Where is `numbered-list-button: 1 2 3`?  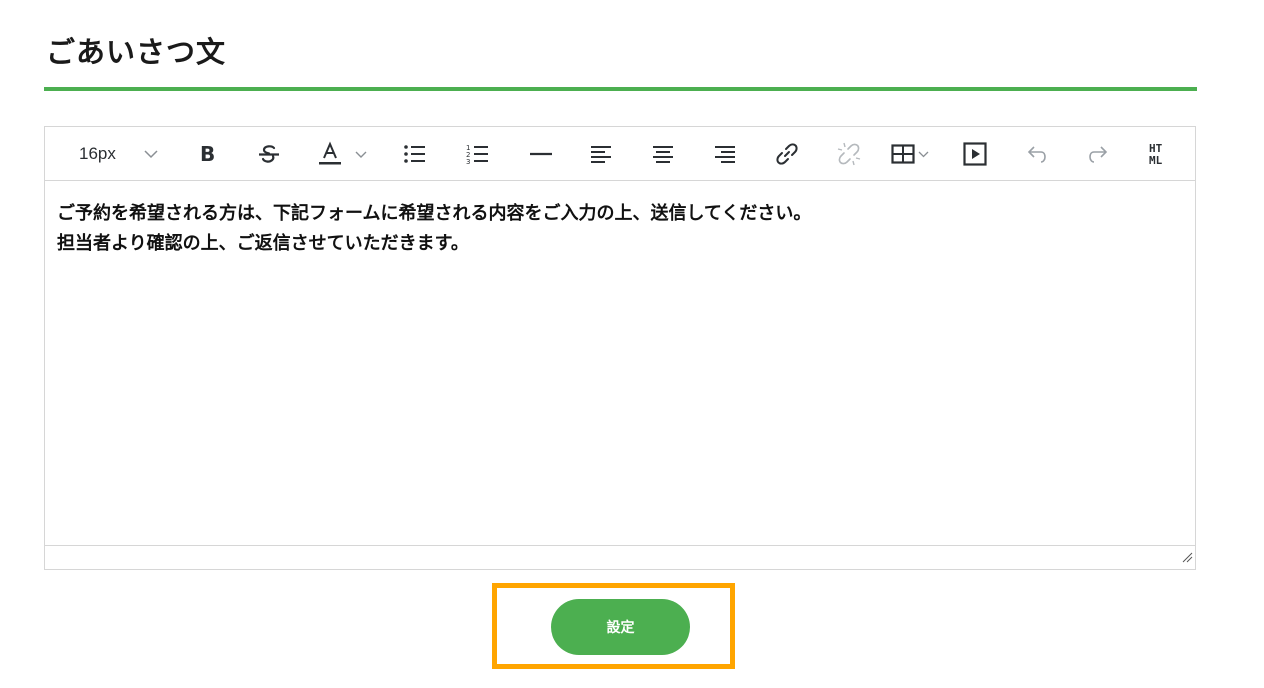
numbered-list-button: 1 2 3 is located at coordinates (478, 154).